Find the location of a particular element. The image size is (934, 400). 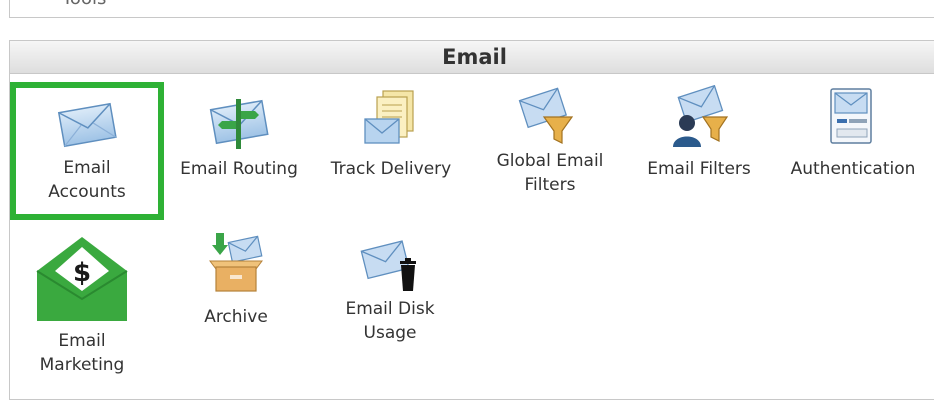

archive-label: Archive is located at coordinates (236, 317).